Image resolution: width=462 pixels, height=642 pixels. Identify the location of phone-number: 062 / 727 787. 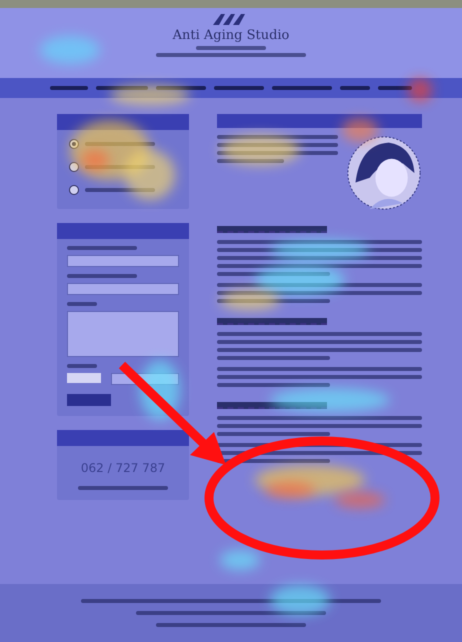
(123, 468).